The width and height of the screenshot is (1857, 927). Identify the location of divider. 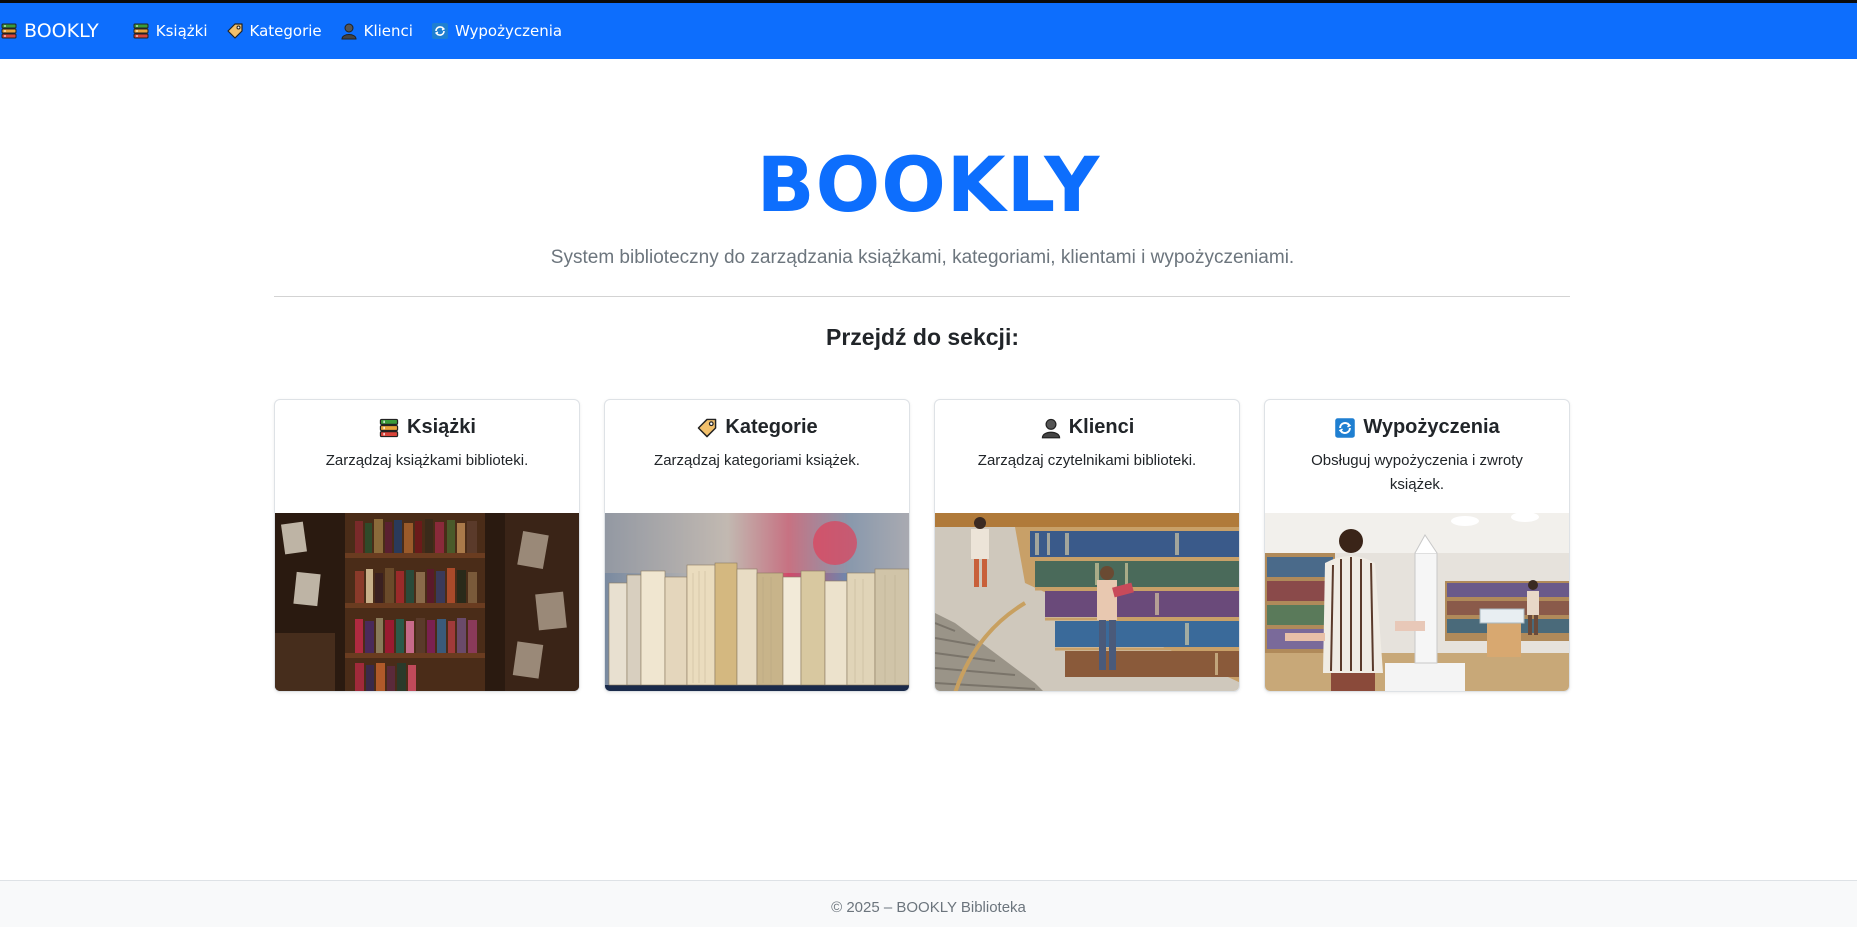
(922, 296).